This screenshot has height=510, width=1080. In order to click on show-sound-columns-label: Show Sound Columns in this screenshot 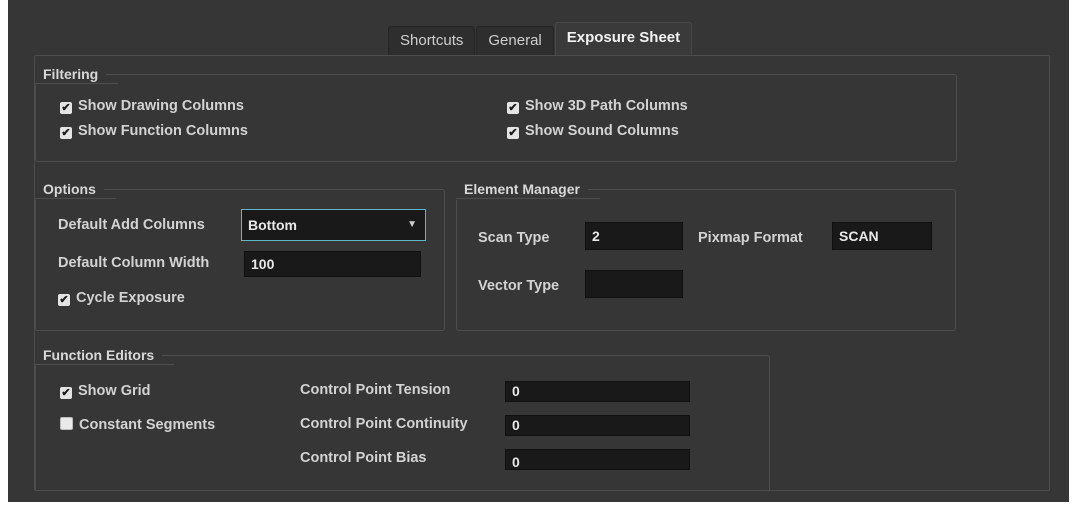, I will do `click(602, 131)`.